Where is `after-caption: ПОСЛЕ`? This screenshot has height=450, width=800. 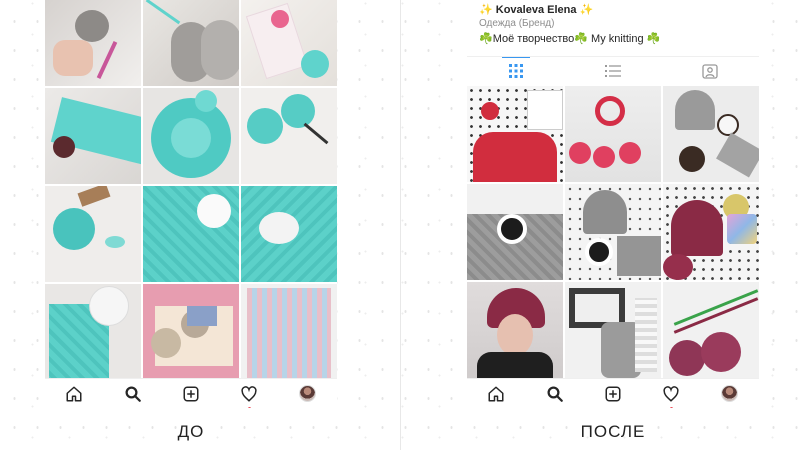 after-caption: ПОСЛЕ is located at coordinates (613, 431).